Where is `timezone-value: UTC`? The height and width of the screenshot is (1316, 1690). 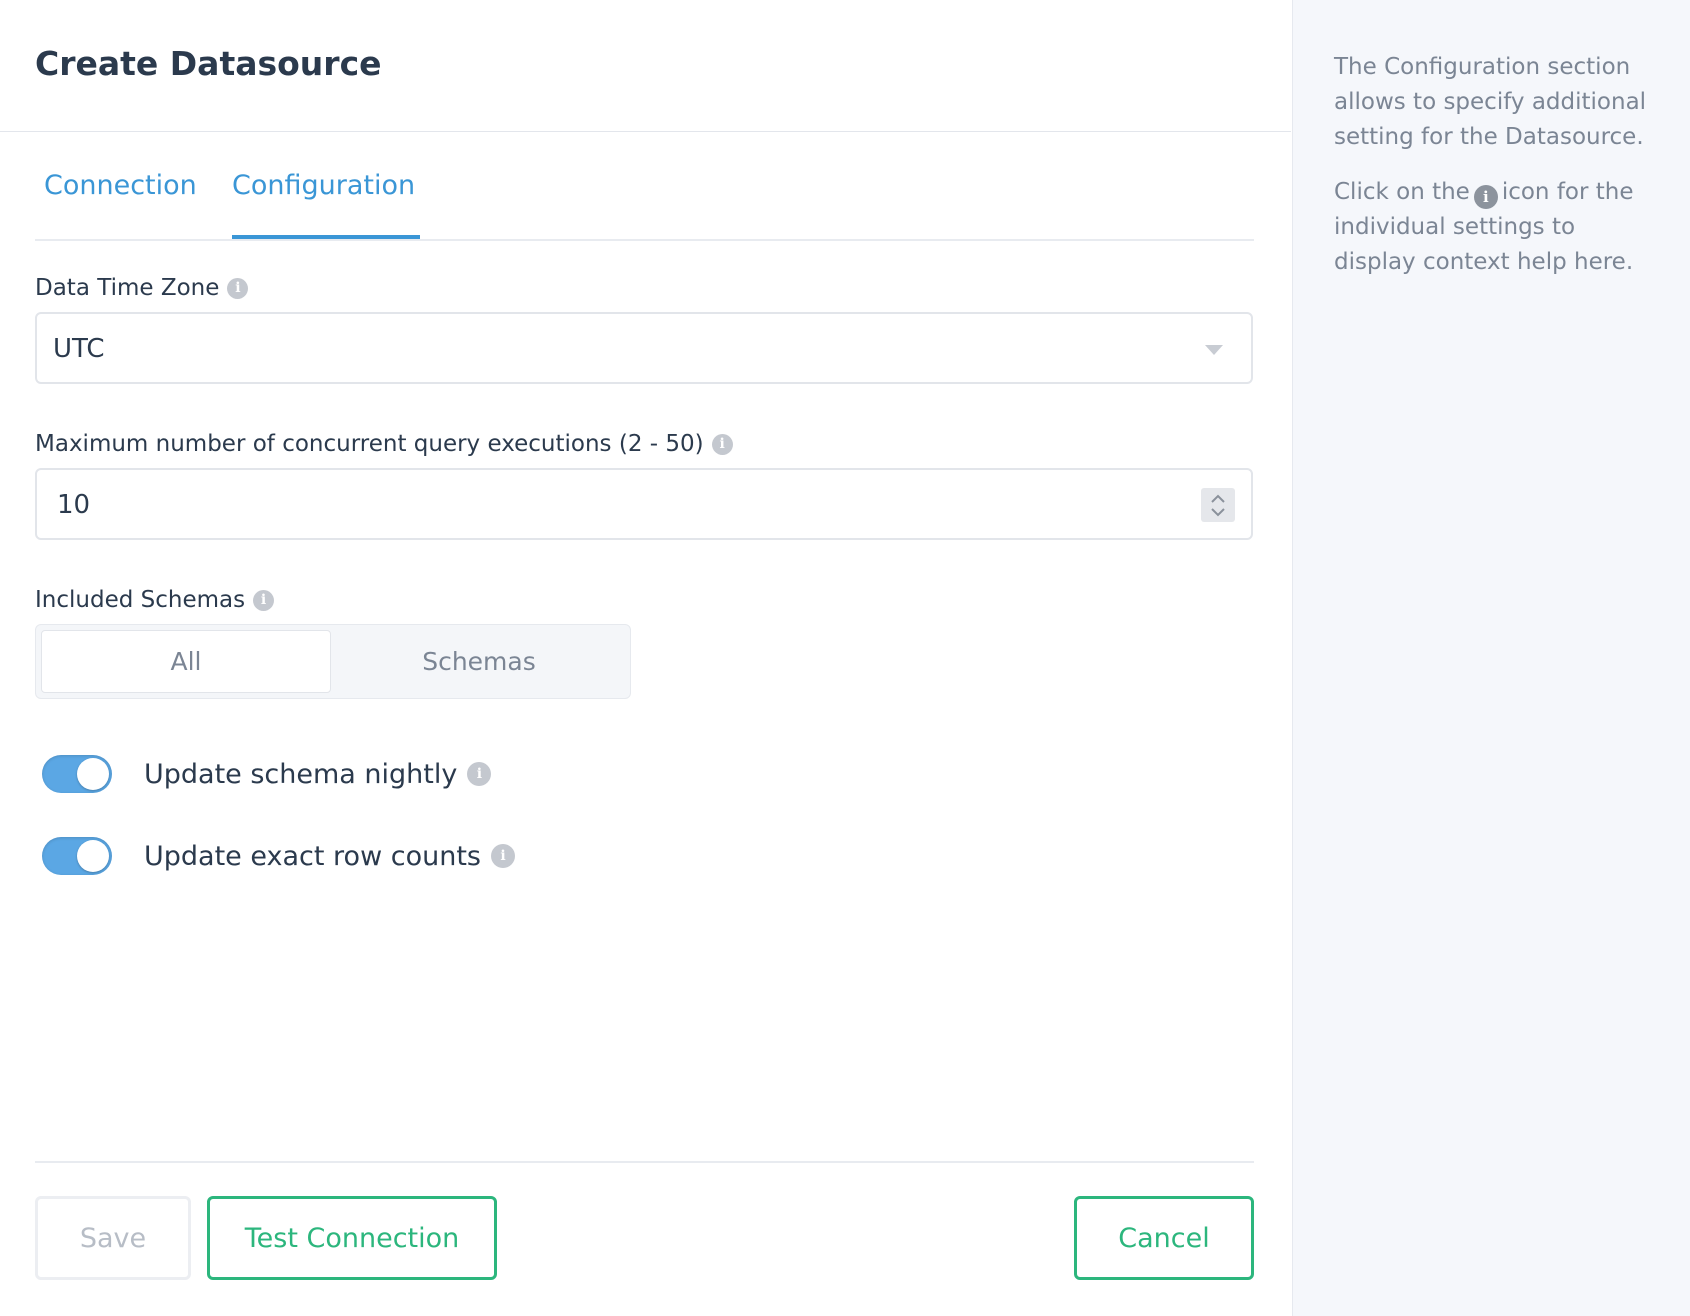
timezone-value: UTC is located at coordinates (79, 349).